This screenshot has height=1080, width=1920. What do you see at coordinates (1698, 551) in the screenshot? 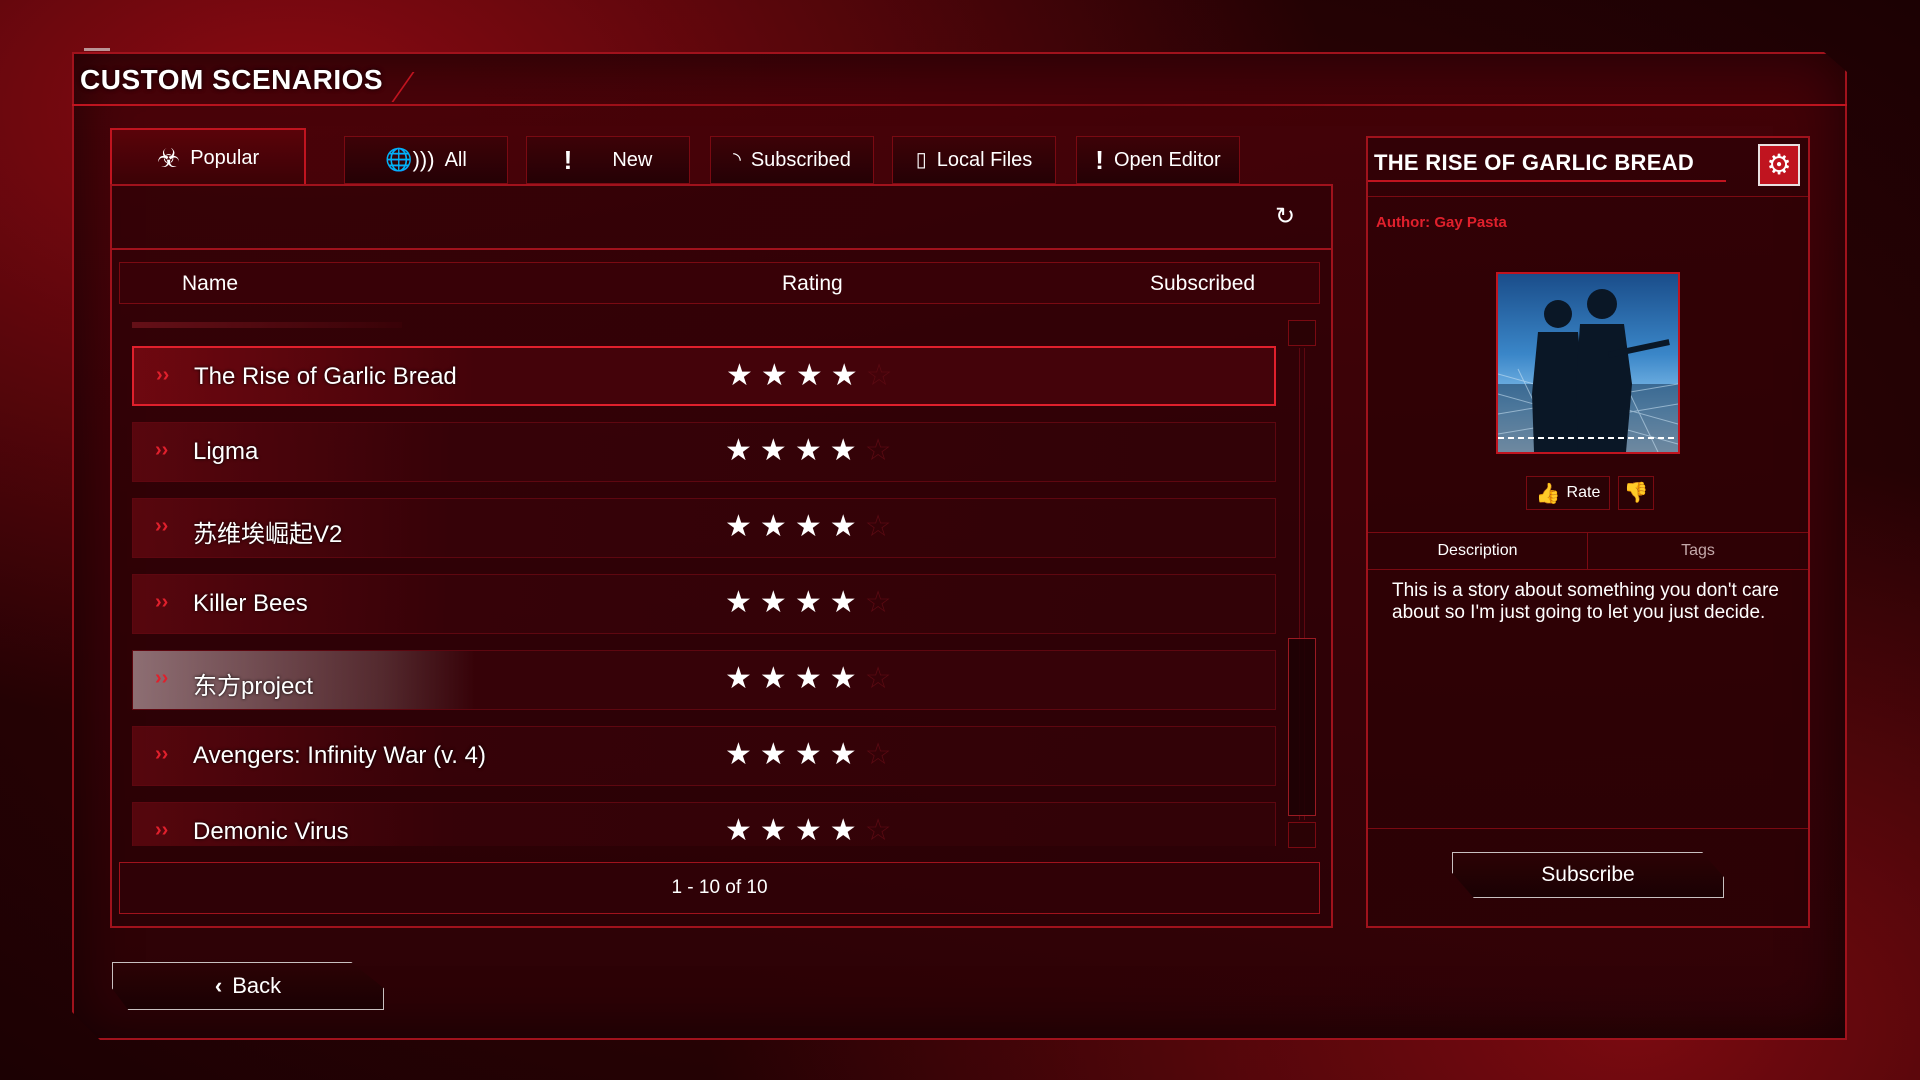
I see `tab-tags: Tags` at bounding box center [1698, 551].